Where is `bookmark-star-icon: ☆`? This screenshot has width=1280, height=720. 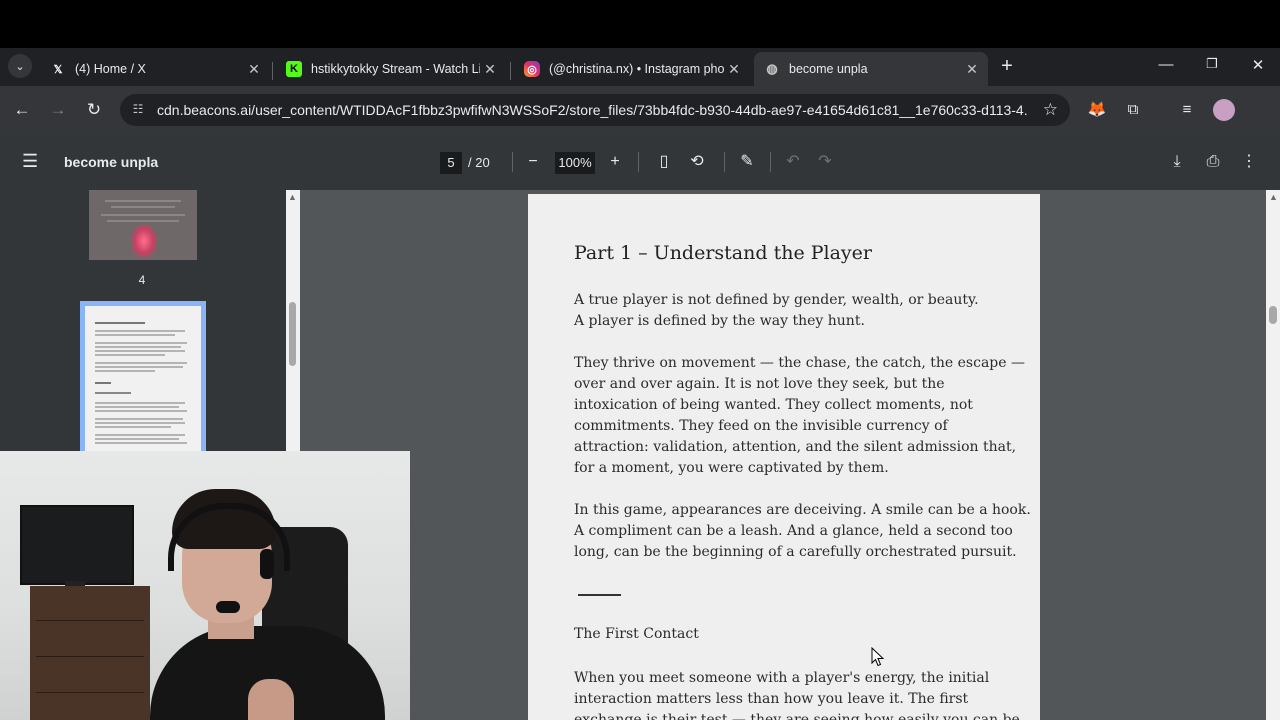 bookmark-star-icon: ☆ is located at coordinates (1050, 110).